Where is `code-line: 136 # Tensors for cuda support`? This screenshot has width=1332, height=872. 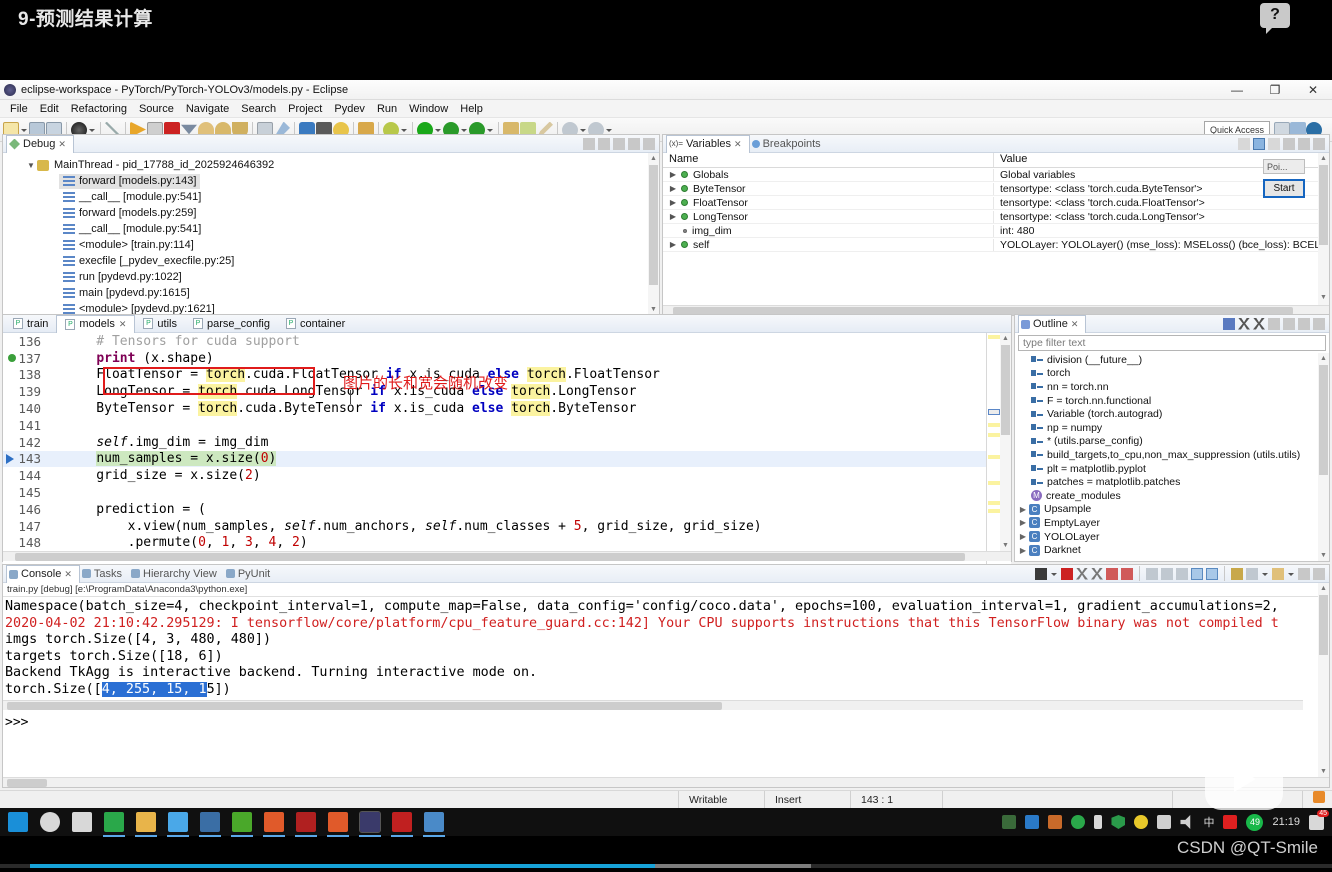 code-line: 136 # Tensors for cuda support is located at coordinates (507, 341).